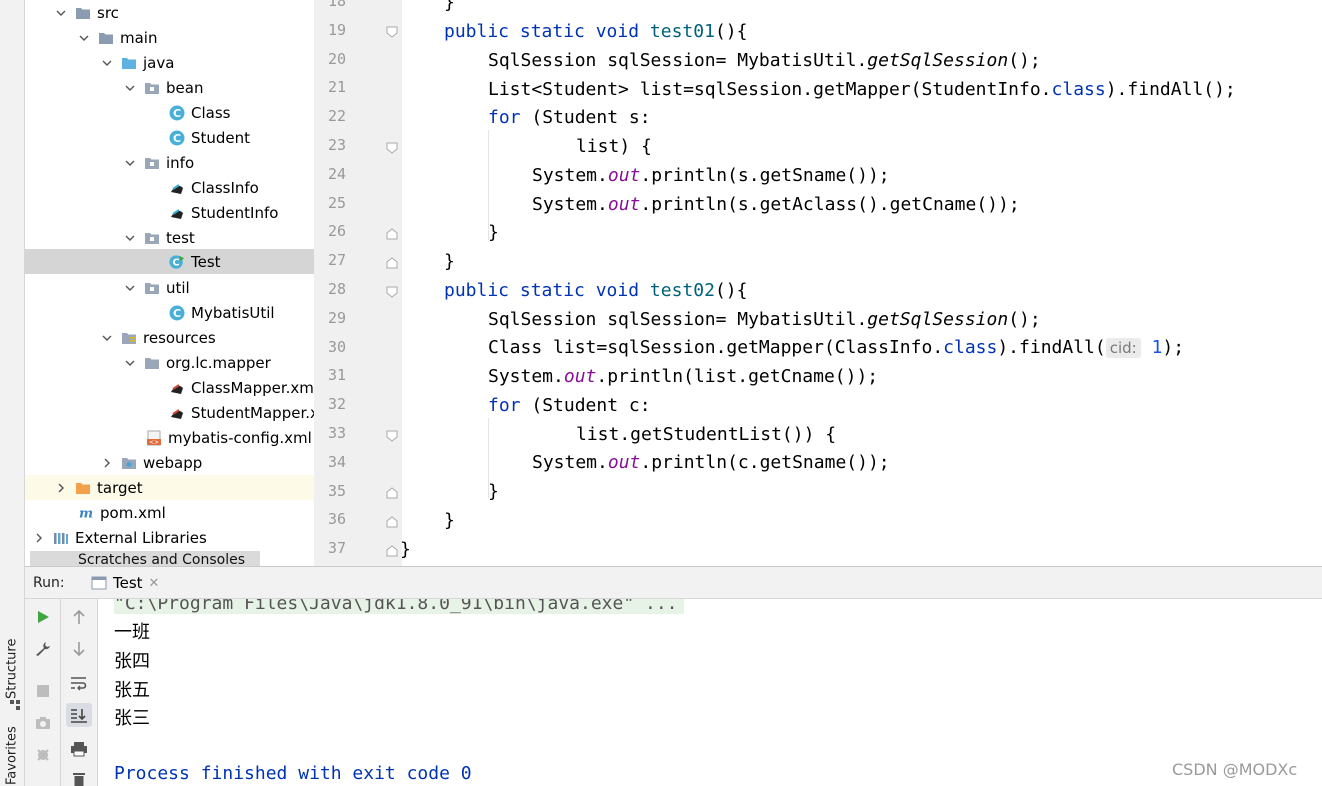  Describe the element at coordinates (336, 29) in the screenshot. I see `line-number: 19` at that location.